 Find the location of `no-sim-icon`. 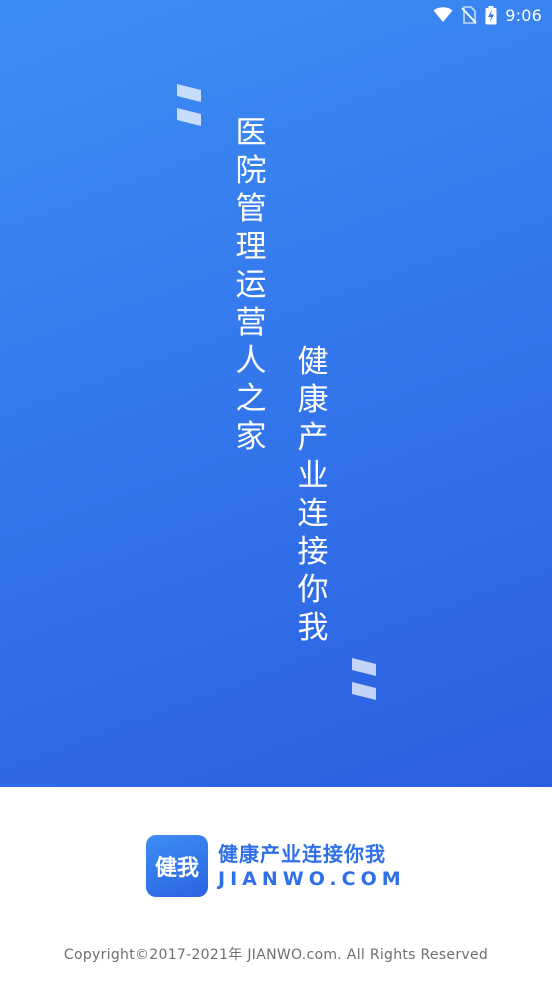

no-sim-icon is located at coordinates (469, 15).